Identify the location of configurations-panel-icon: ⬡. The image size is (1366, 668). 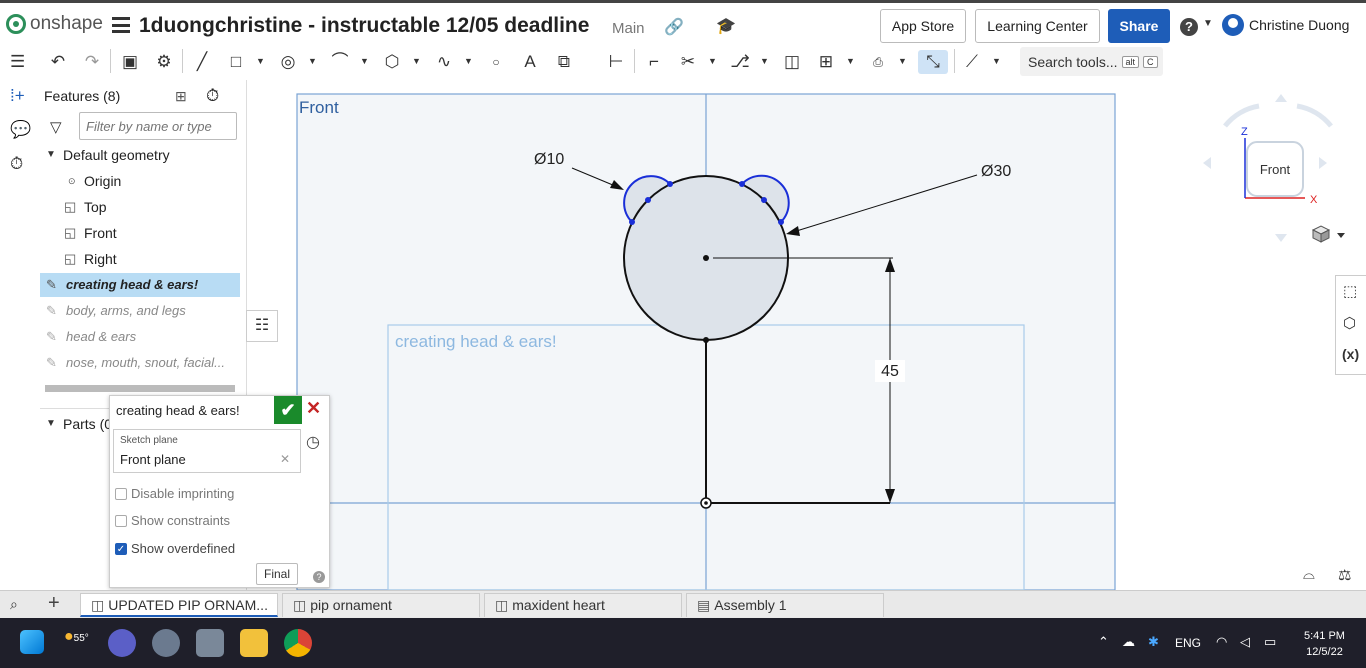
(1349, 323).